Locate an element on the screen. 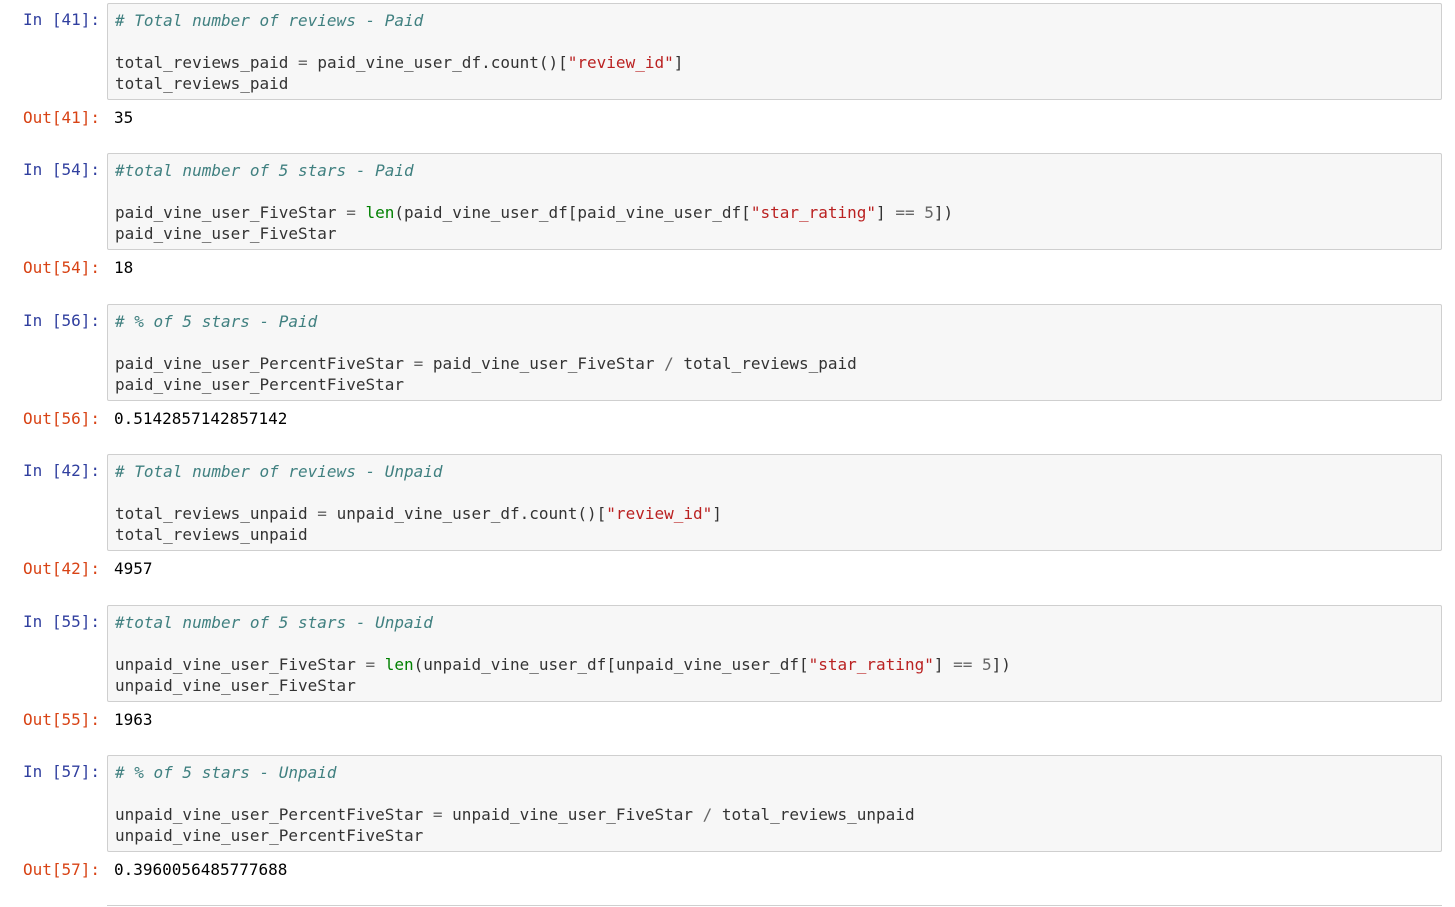 This screenshot has width=1455, height=907. code-comment: #total number of 5 stars - Paid is located at coordinates (264, 170).